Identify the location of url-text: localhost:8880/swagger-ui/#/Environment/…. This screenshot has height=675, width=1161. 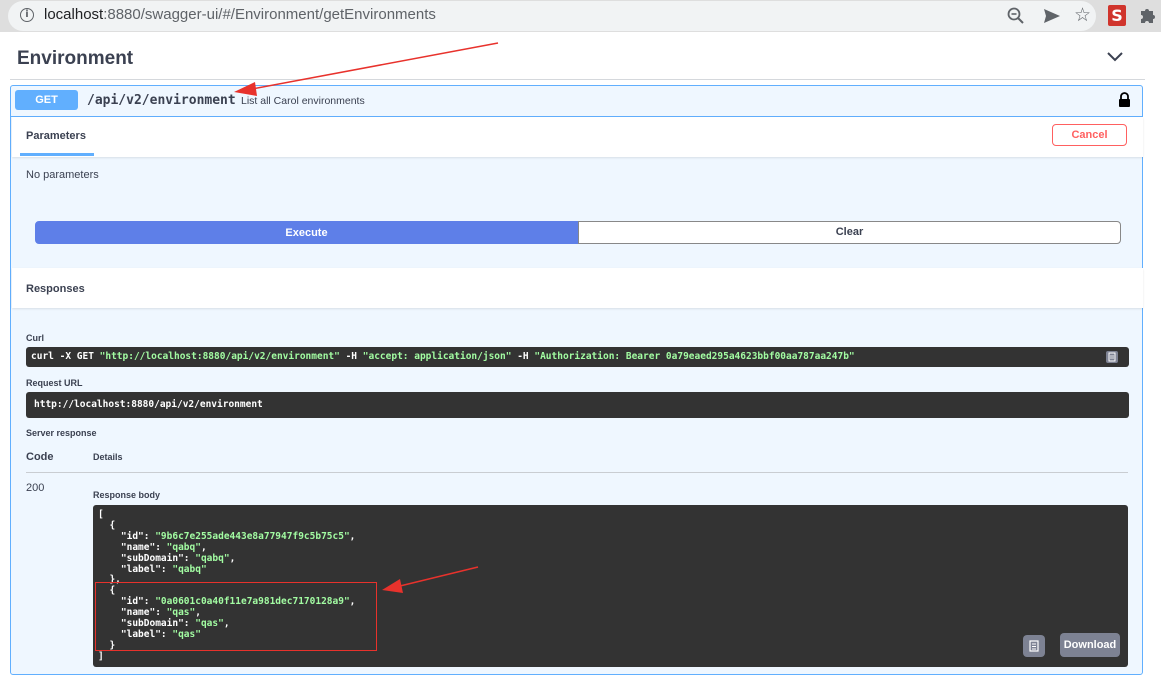
(240, 14).